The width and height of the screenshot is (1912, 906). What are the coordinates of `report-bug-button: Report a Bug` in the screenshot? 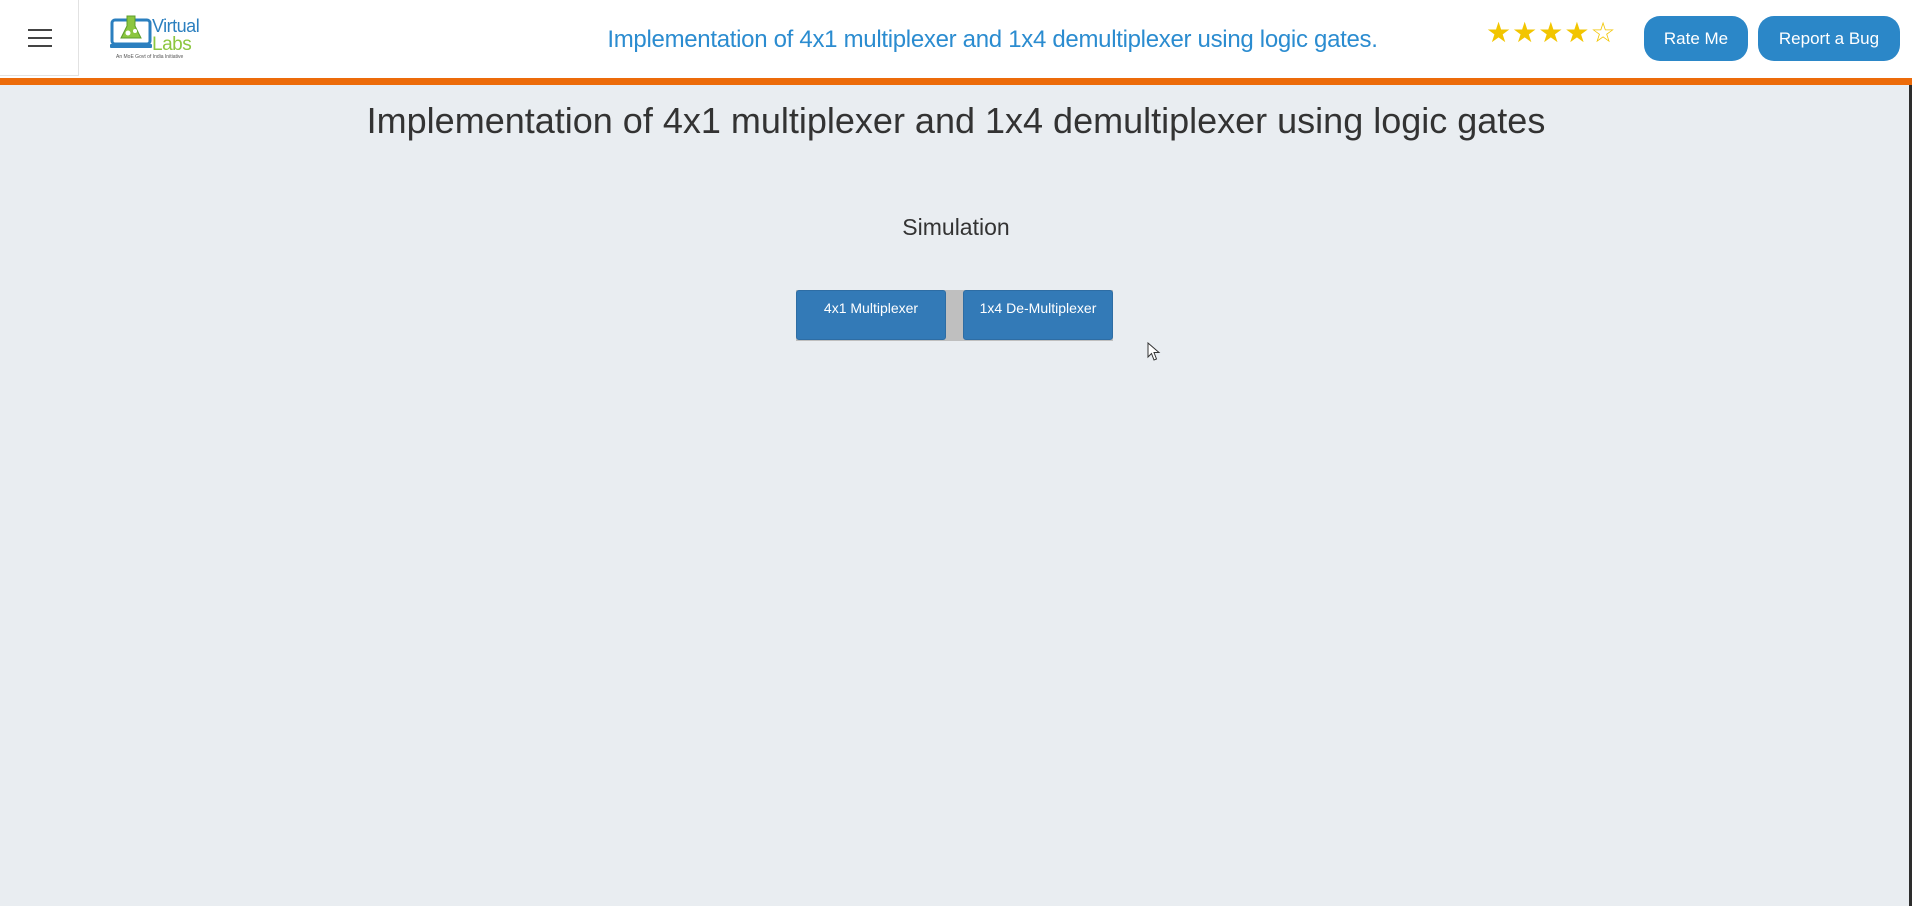 It's located at (1829, 38).